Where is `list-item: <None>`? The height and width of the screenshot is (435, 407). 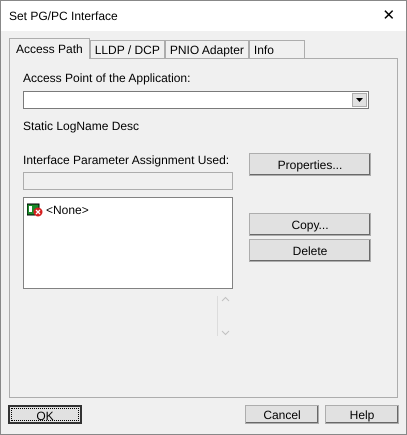
list-item: <None> is located at coordinates (67, 210).